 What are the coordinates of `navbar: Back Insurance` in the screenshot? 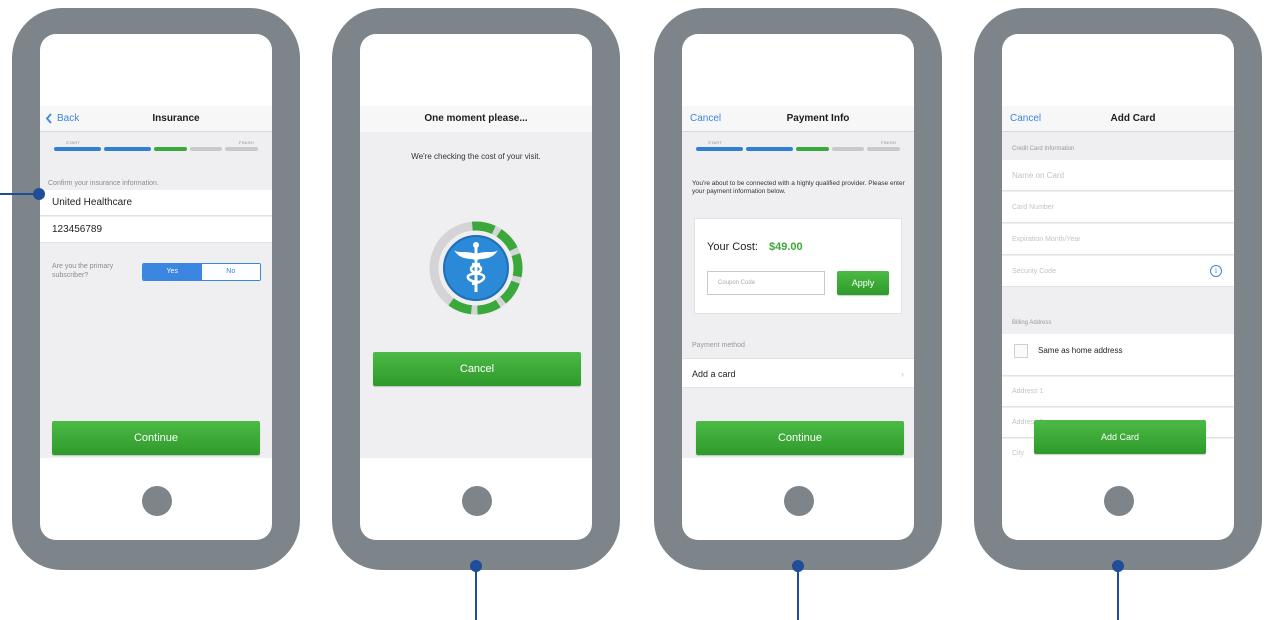 It's located at (156, 119).